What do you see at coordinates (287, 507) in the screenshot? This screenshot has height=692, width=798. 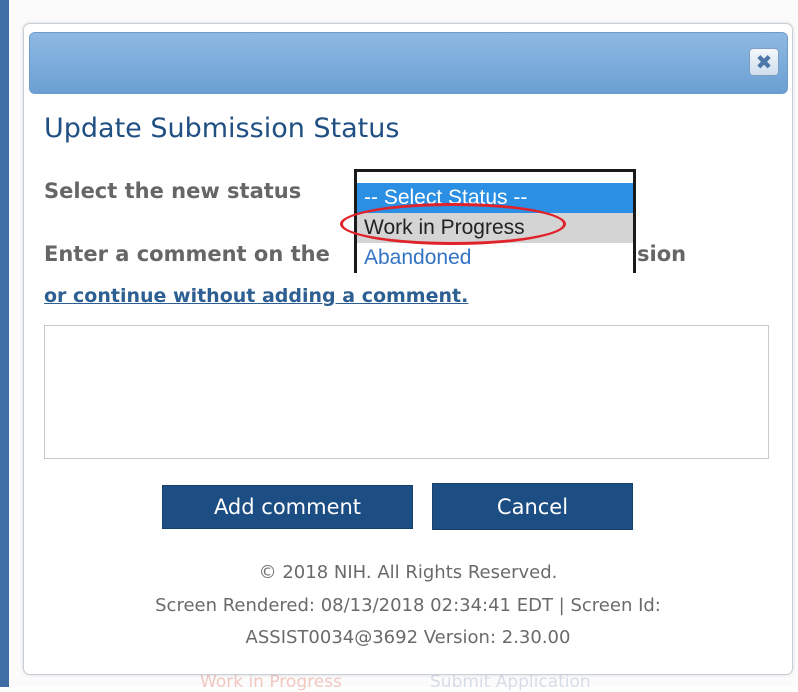 I see `add-comment-button: Add comment` at bounding box center [287, 507].